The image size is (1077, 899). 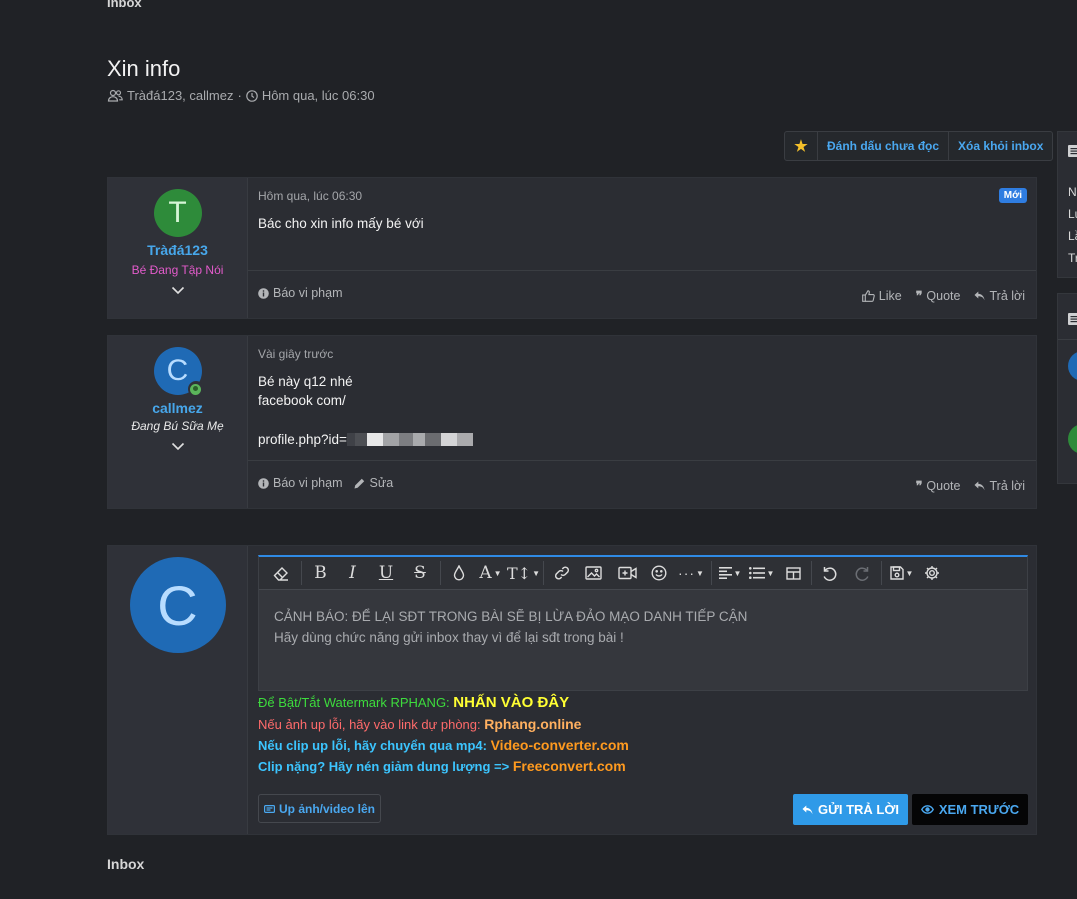 I want to click on like-button: Like, so click(x=881, y=295).